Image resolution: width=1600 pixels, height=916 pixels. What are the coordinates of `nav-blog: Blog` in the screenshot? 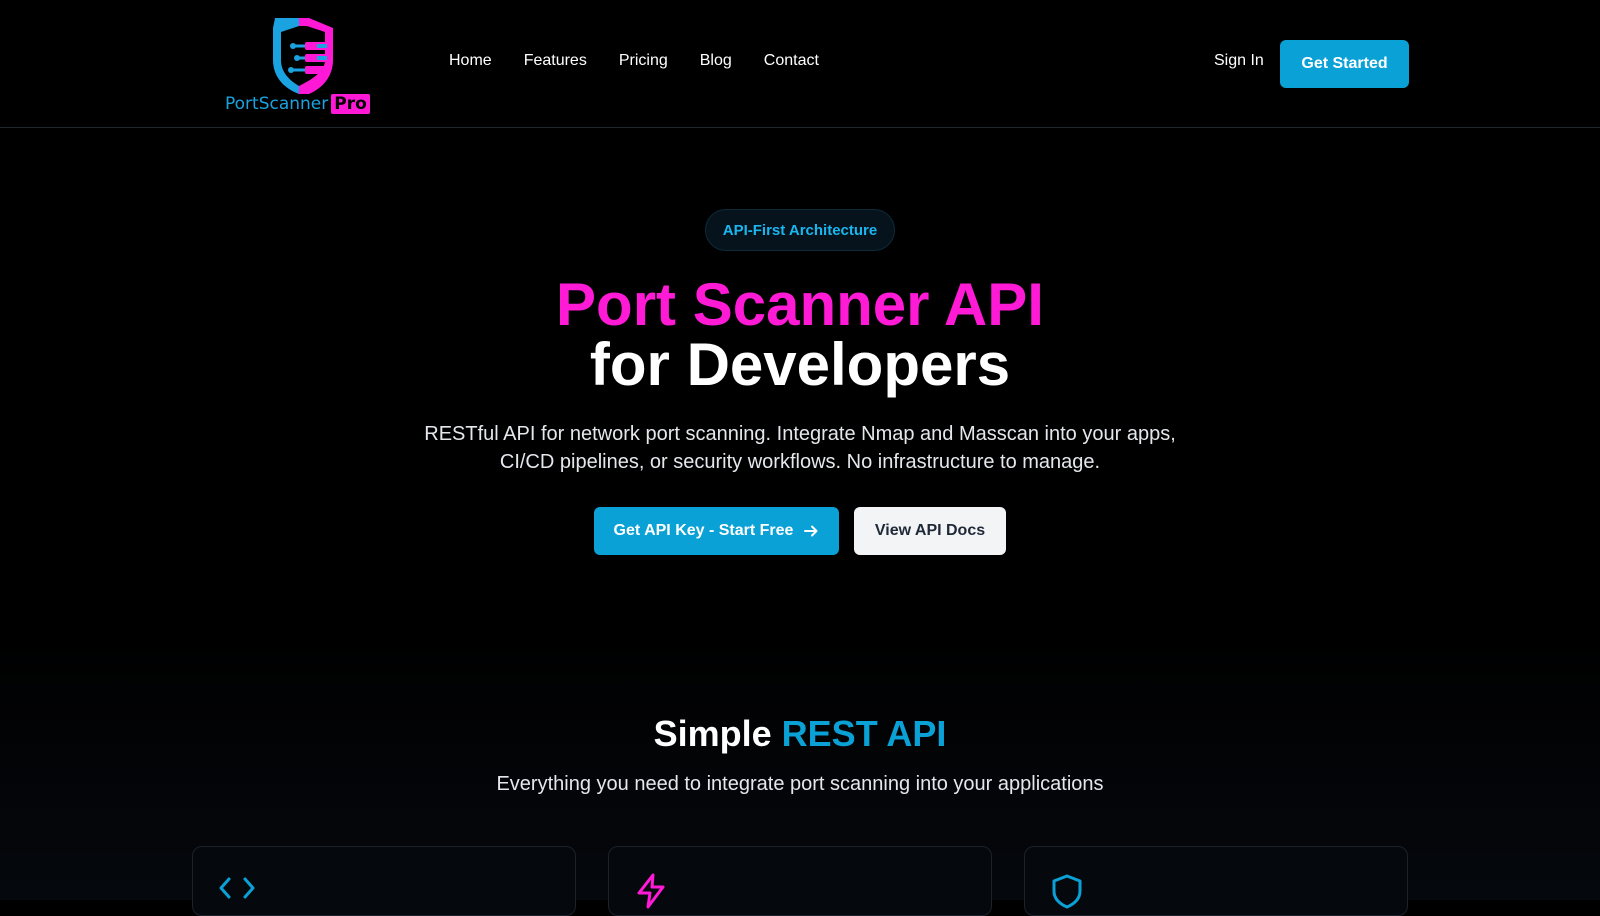 It's located at (716, 61).